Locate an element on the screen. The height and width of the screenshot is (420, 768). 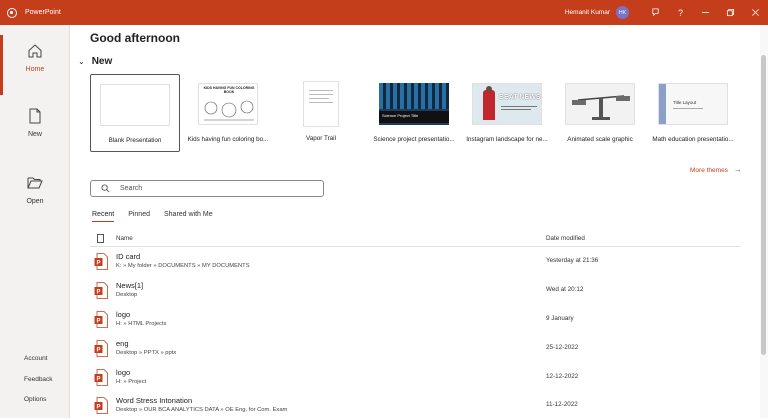
template-thumbnail: Title Layout is located at coordinates (693, 104).